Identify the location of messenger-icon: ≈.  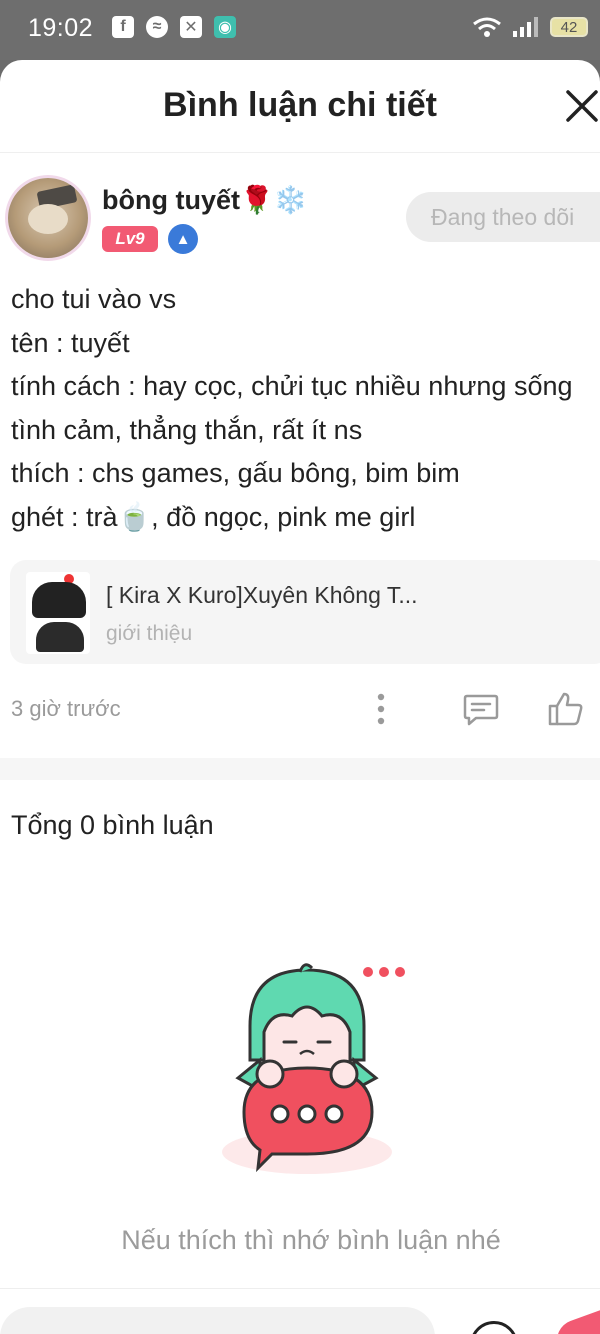
(157, 27).